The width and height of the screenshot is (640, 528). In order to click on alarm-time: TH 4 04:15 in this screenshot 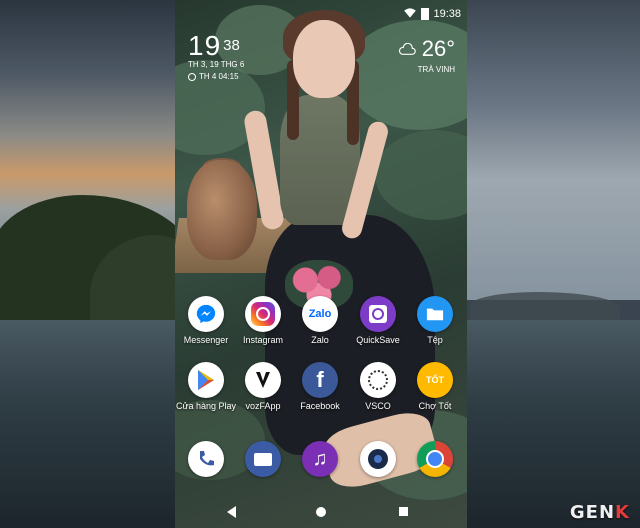, I will do `click(219, 76)`.